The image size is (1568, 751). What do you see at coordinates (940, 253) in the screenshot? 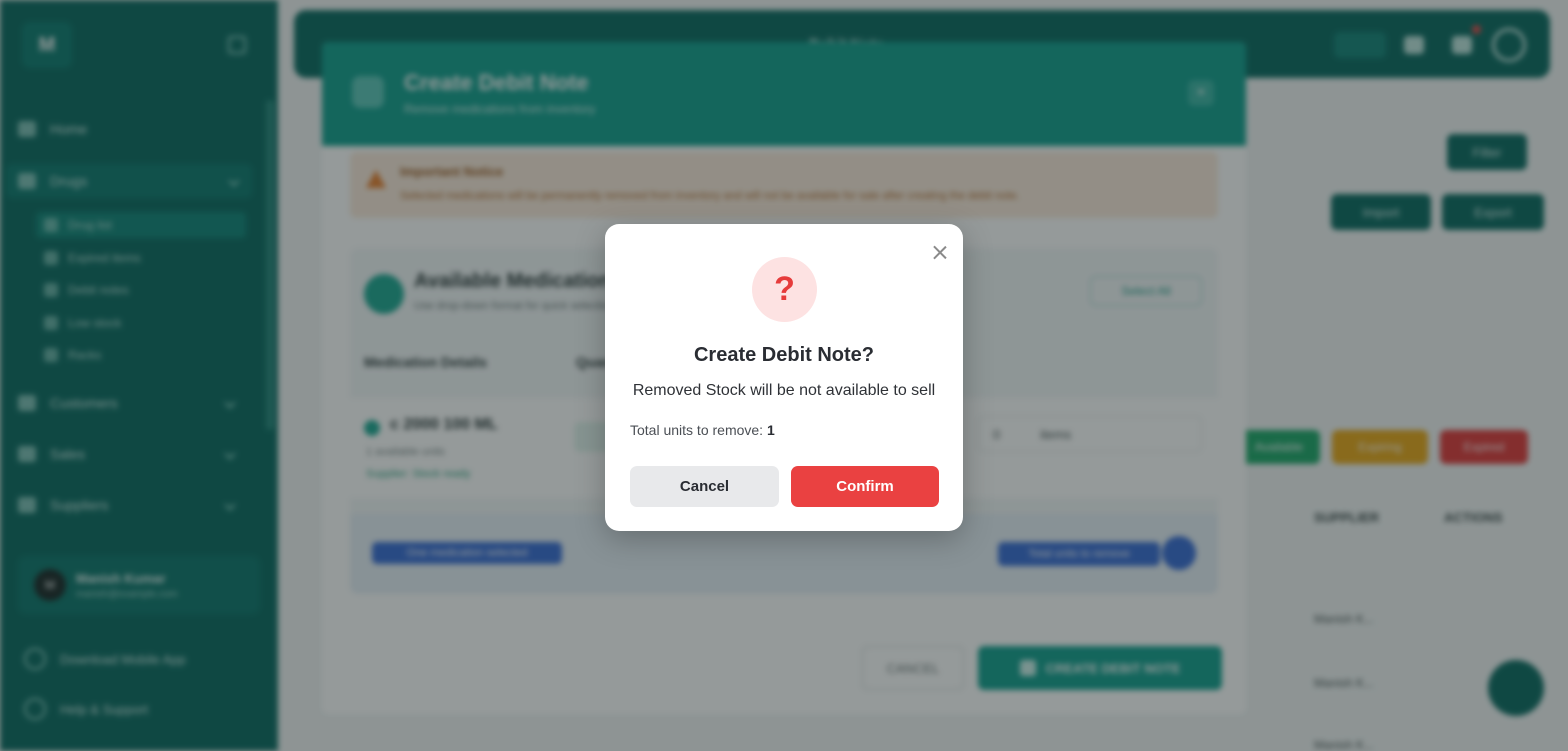
I see `close-icon` at bounding box center [940, 253].